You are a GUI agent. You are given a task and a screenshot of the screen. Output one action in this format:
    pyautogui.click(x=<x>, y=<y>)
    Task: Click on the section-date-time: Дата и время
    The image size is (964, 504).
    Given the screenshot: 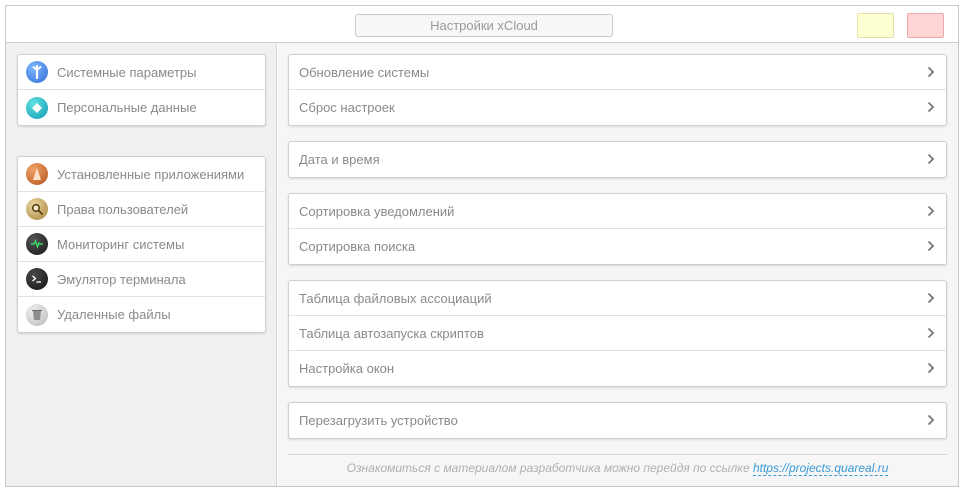 What is the action you would take?
    pyautogui.click(x=617, y=159)
    